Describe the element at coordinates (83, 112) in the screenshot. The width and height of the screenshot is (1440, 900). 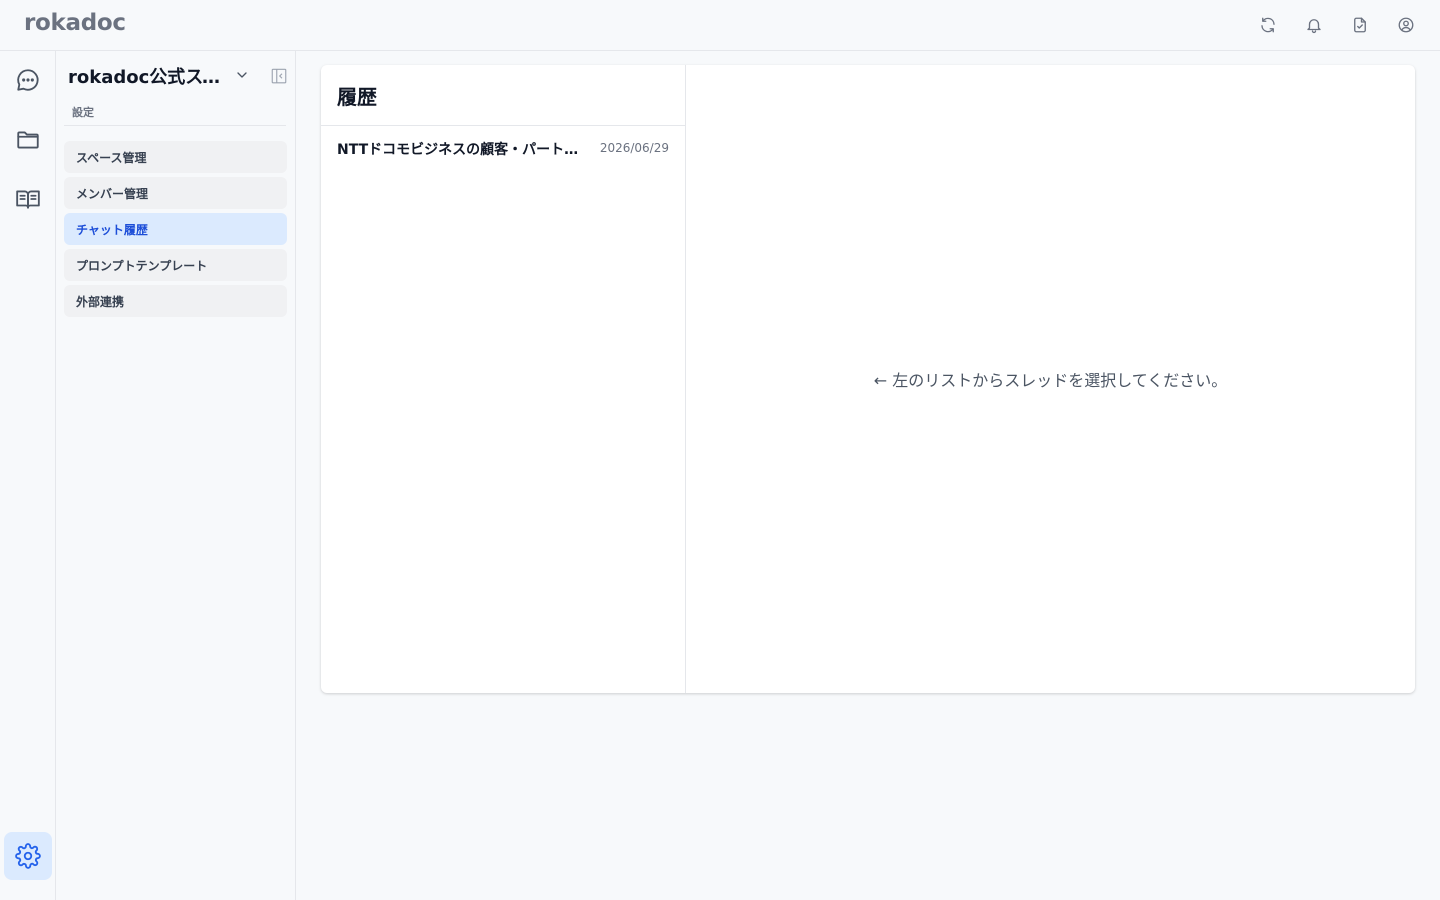
I see `section-label: 設定` at that location.